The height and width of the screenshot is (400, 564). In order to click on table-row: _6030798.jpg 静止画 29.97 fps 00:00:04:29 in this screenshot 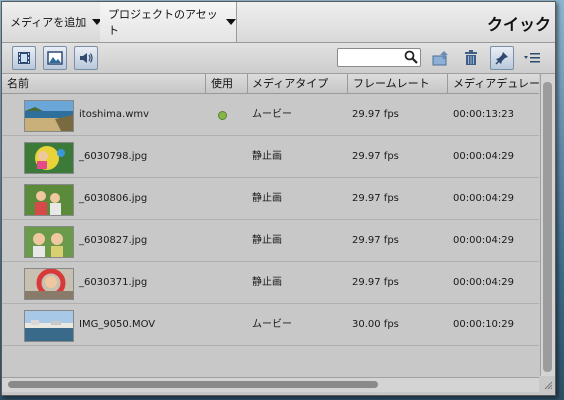, I will do `click(270, 157)`.